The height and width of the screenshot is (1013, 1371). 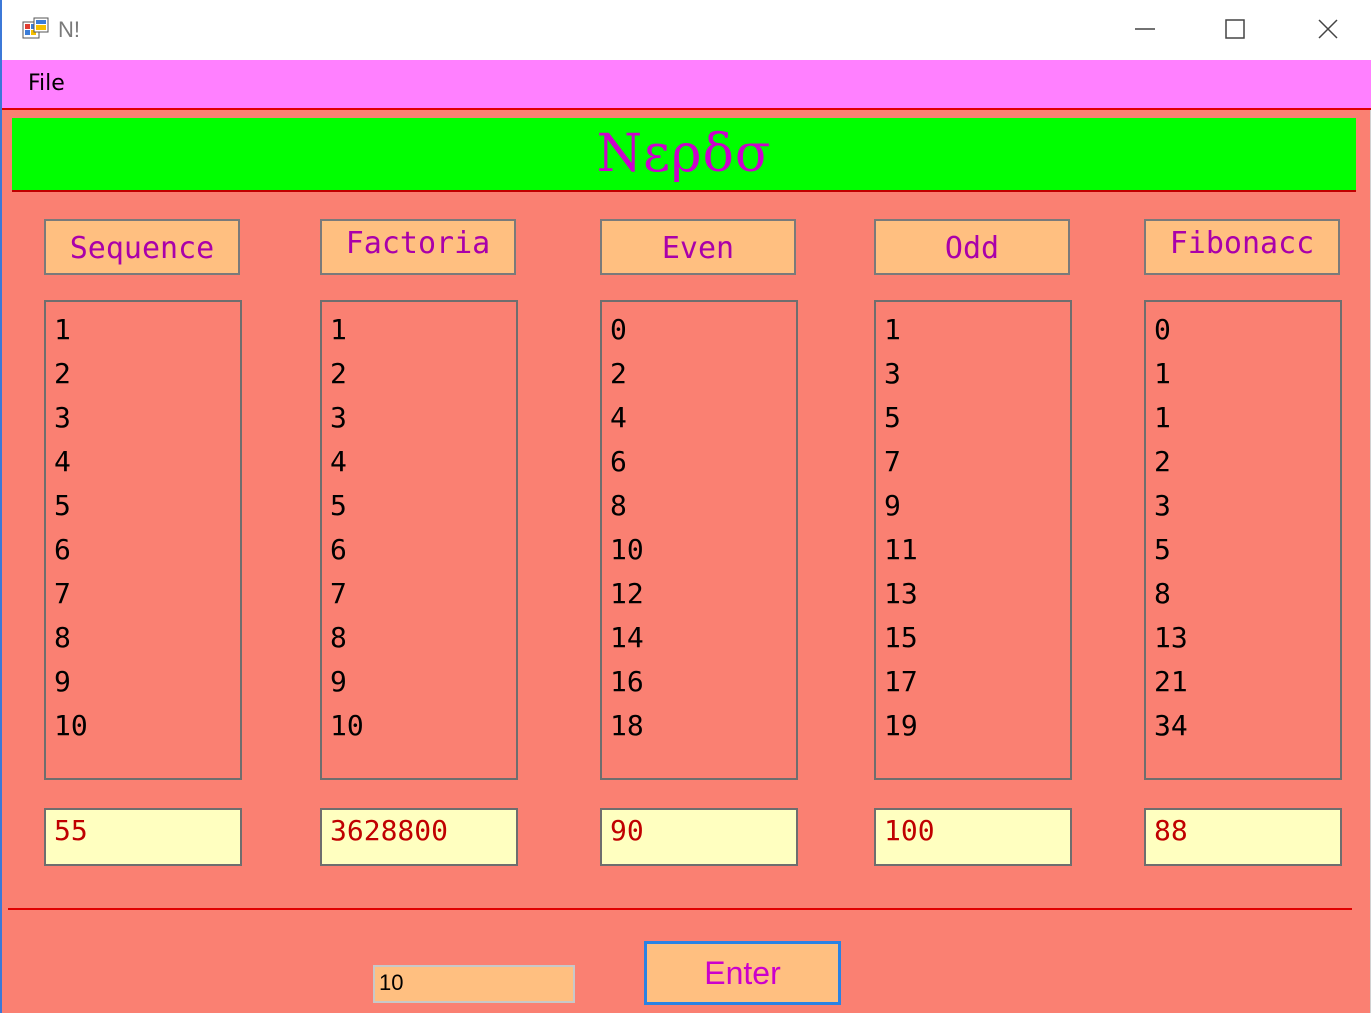 I want to click on list-item: 17, so click(x=977, y=682).